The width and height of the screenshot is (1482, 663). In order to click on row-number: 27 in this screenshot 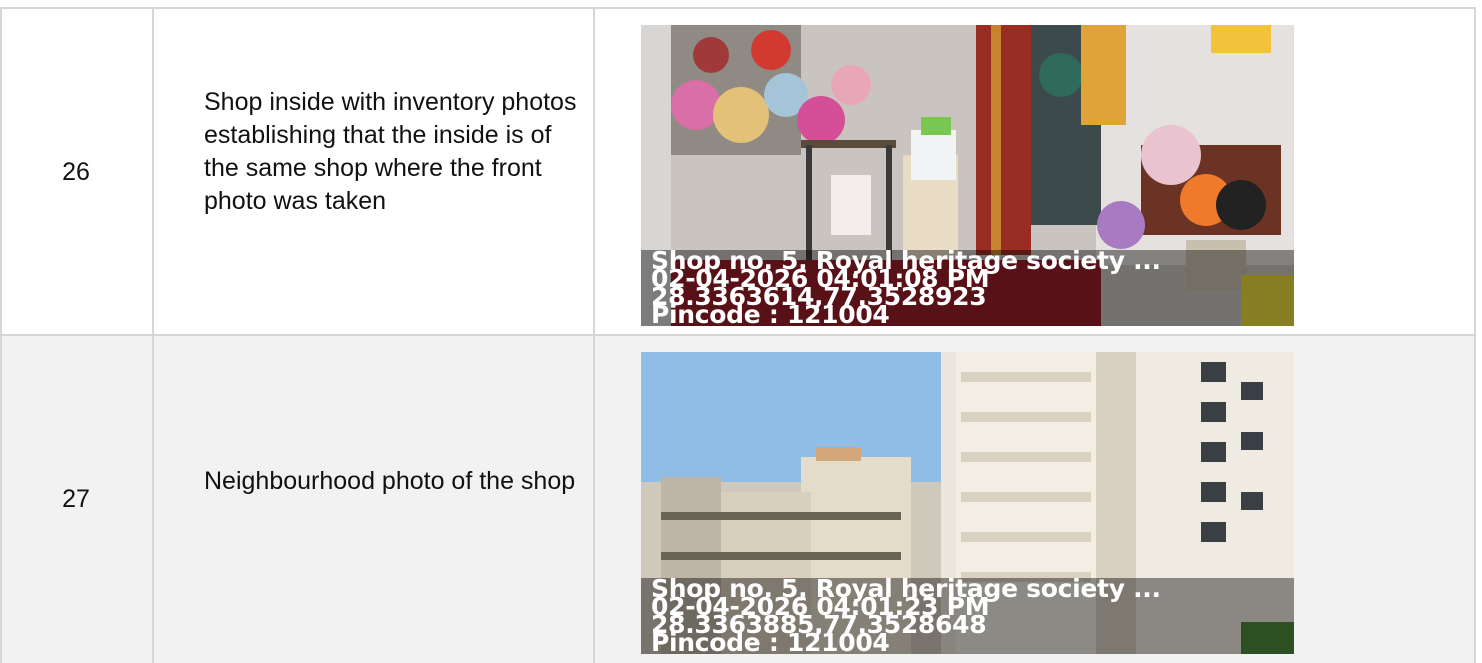, I will do `click(76, 499)`.